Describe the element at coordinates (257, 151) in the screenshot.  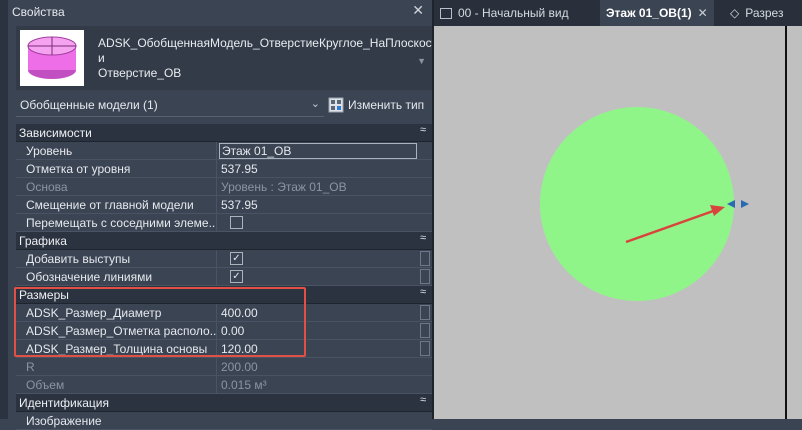
I see `property-value: Этаж 01_ОВ` at that location.